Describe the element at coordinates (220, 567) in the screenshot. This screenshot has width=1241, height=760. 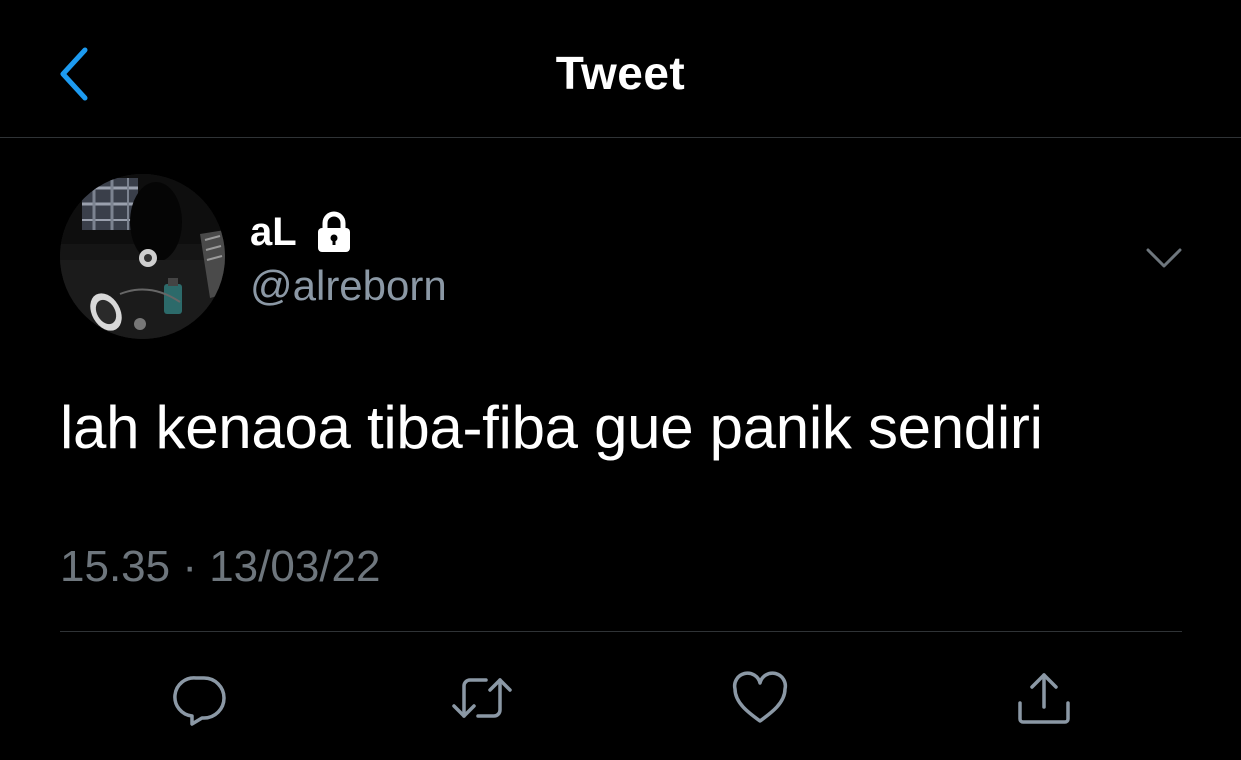
I see `tweet-timestamp: 15.35 · 13/03/22` at that location.